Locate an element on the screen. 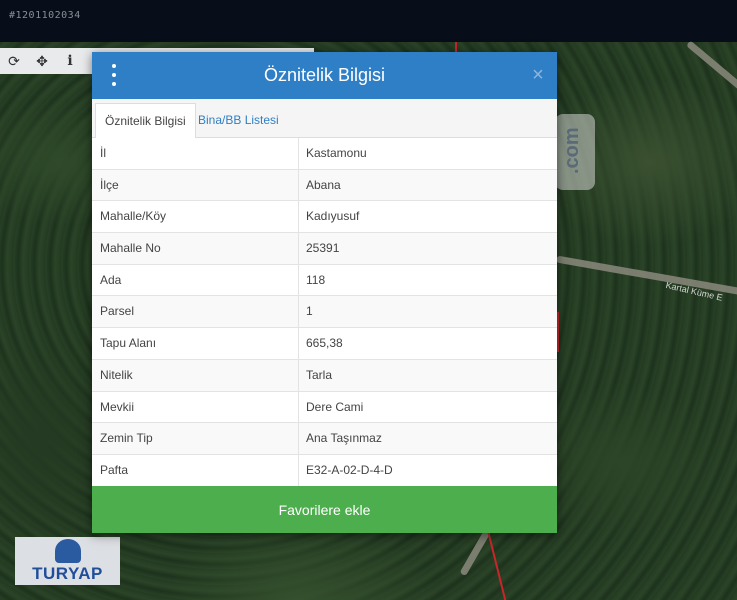  row-value: Kastamonu is located at coordinates (336, 153).